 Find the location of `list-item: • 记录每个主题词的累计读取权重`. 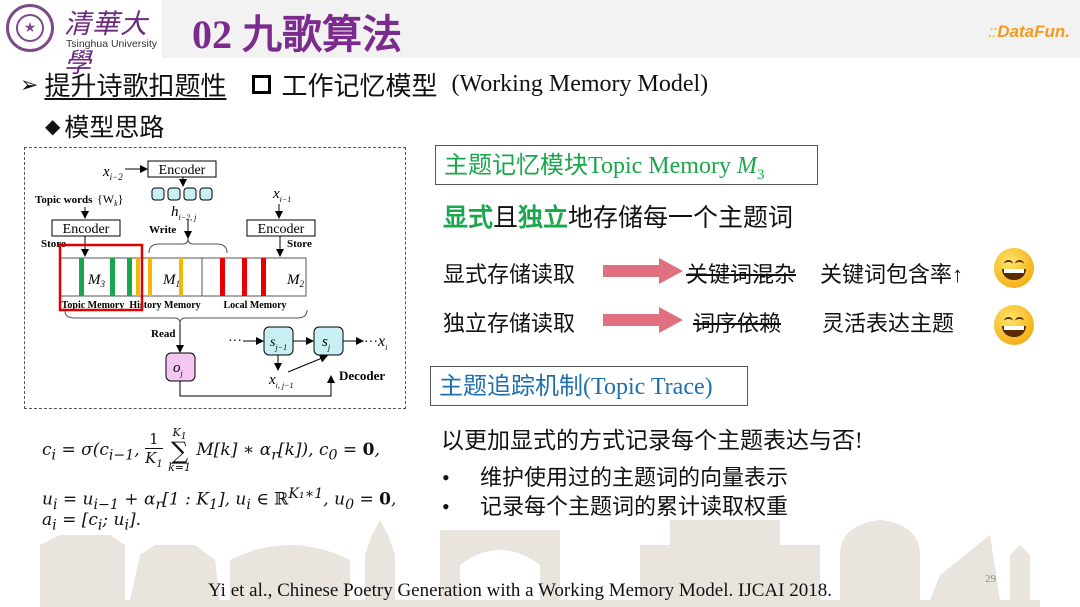

list-item: • 记录每个主题词的累计读取权重 is located at coordinates (615, 506).